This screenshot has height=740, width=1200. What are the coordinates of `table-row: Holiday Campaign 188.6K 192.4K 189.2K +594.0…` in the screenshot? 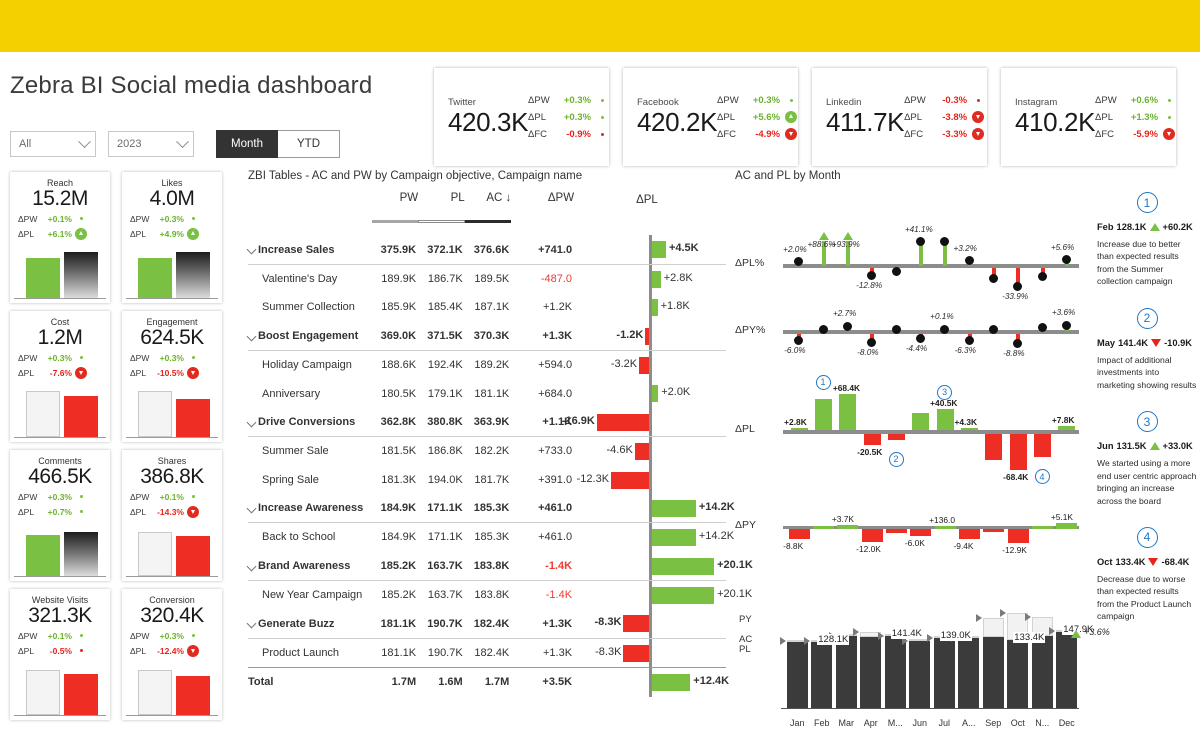 It's located at (487, 365).